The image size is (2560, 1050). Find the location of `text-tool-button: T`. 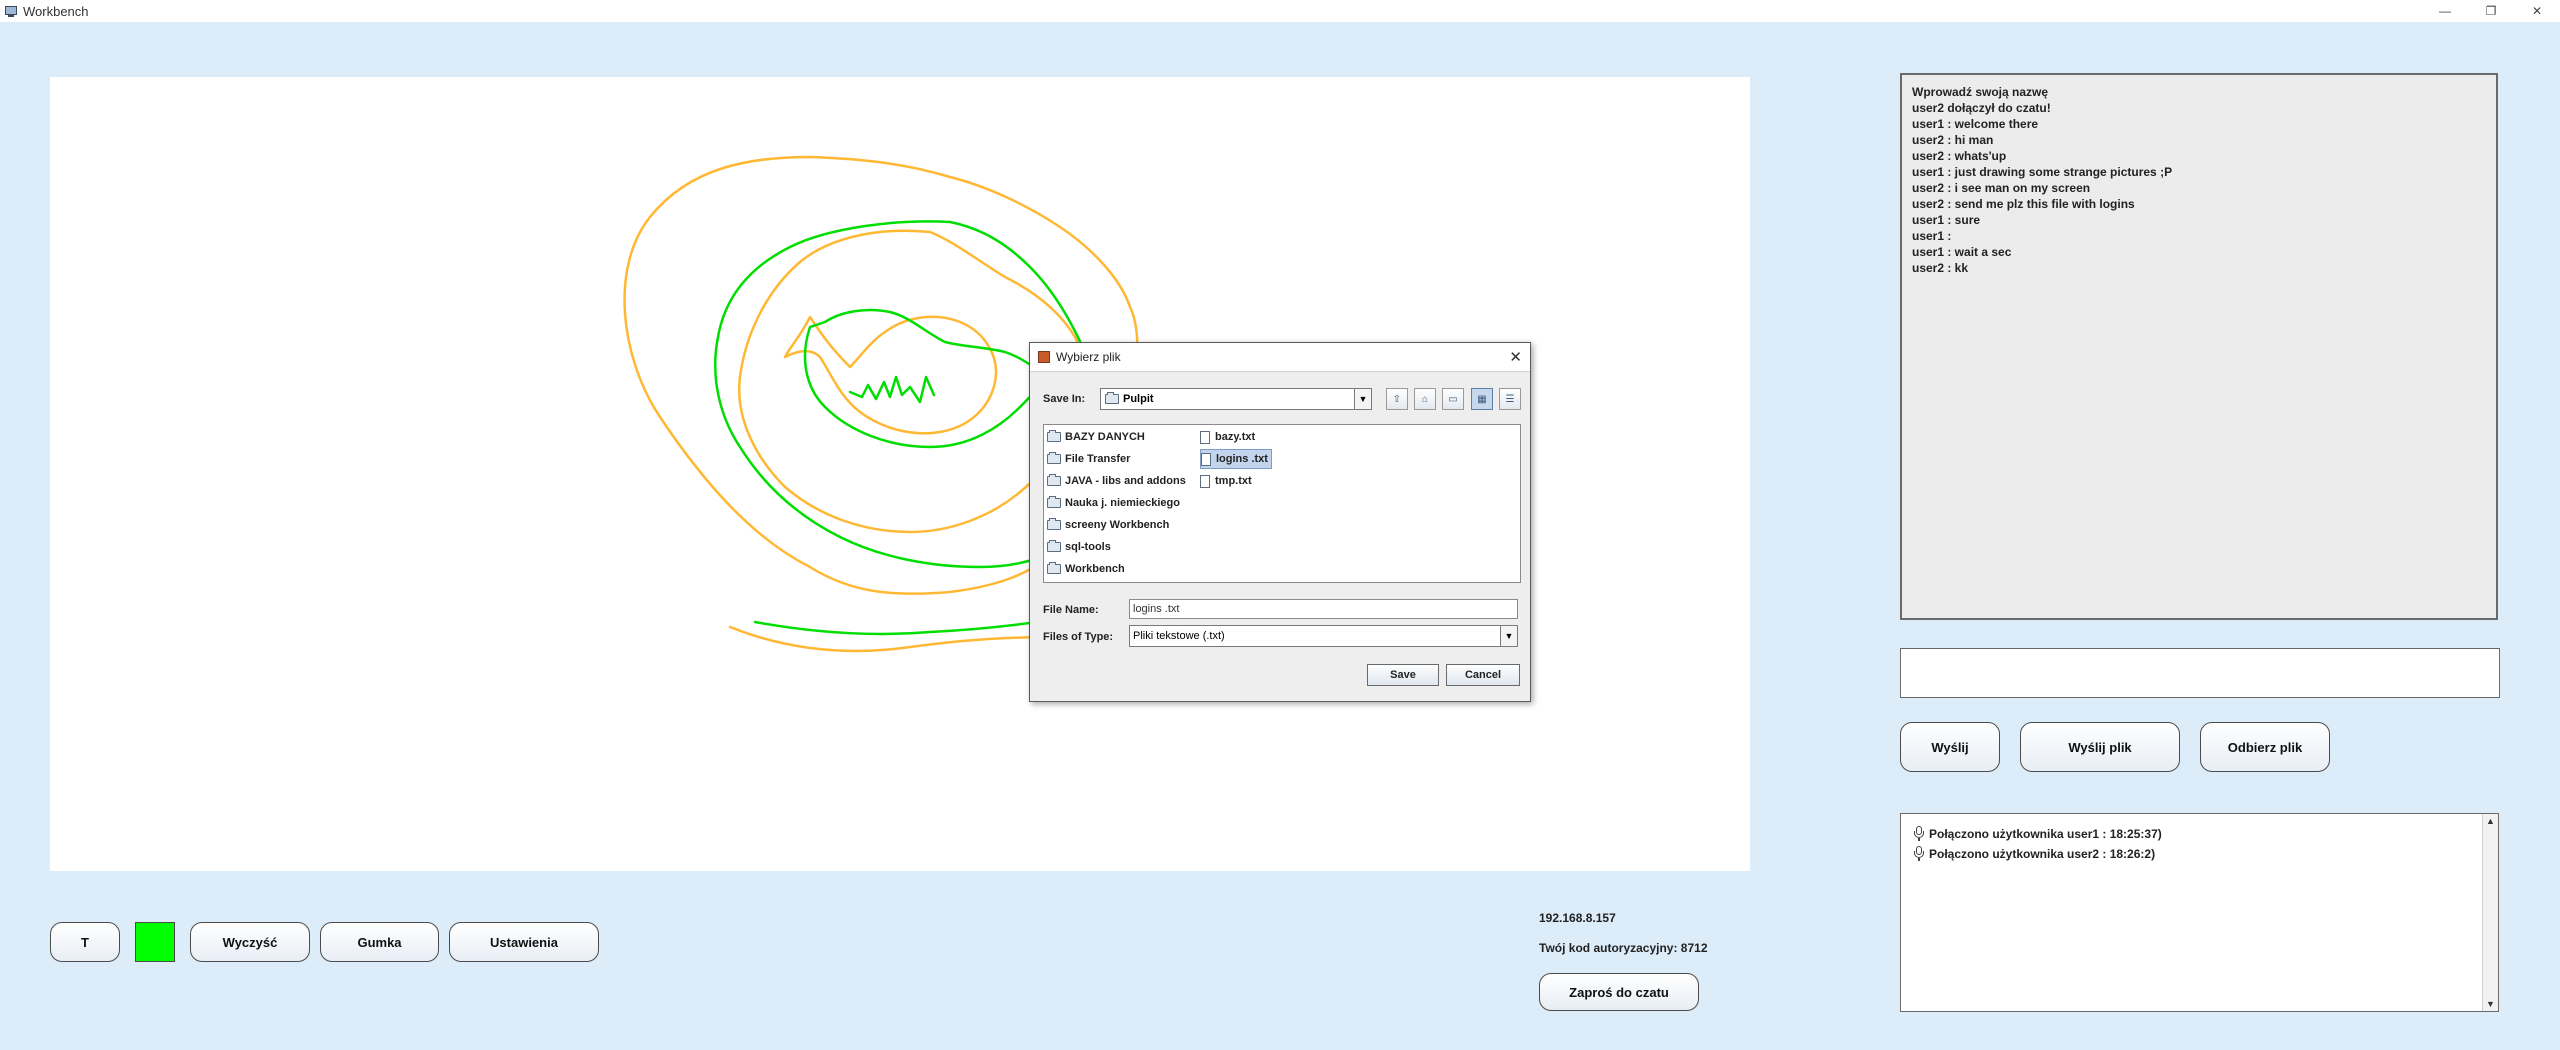

text-tool-button: T is located at coordinates (85, 942).